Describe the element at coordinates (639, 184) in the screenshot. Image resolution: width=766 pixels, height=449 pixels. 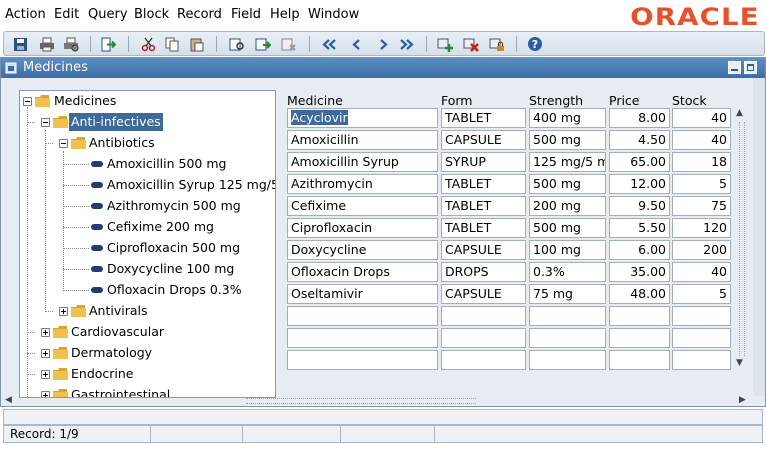
I see `cell-price: 12.00` at that location.